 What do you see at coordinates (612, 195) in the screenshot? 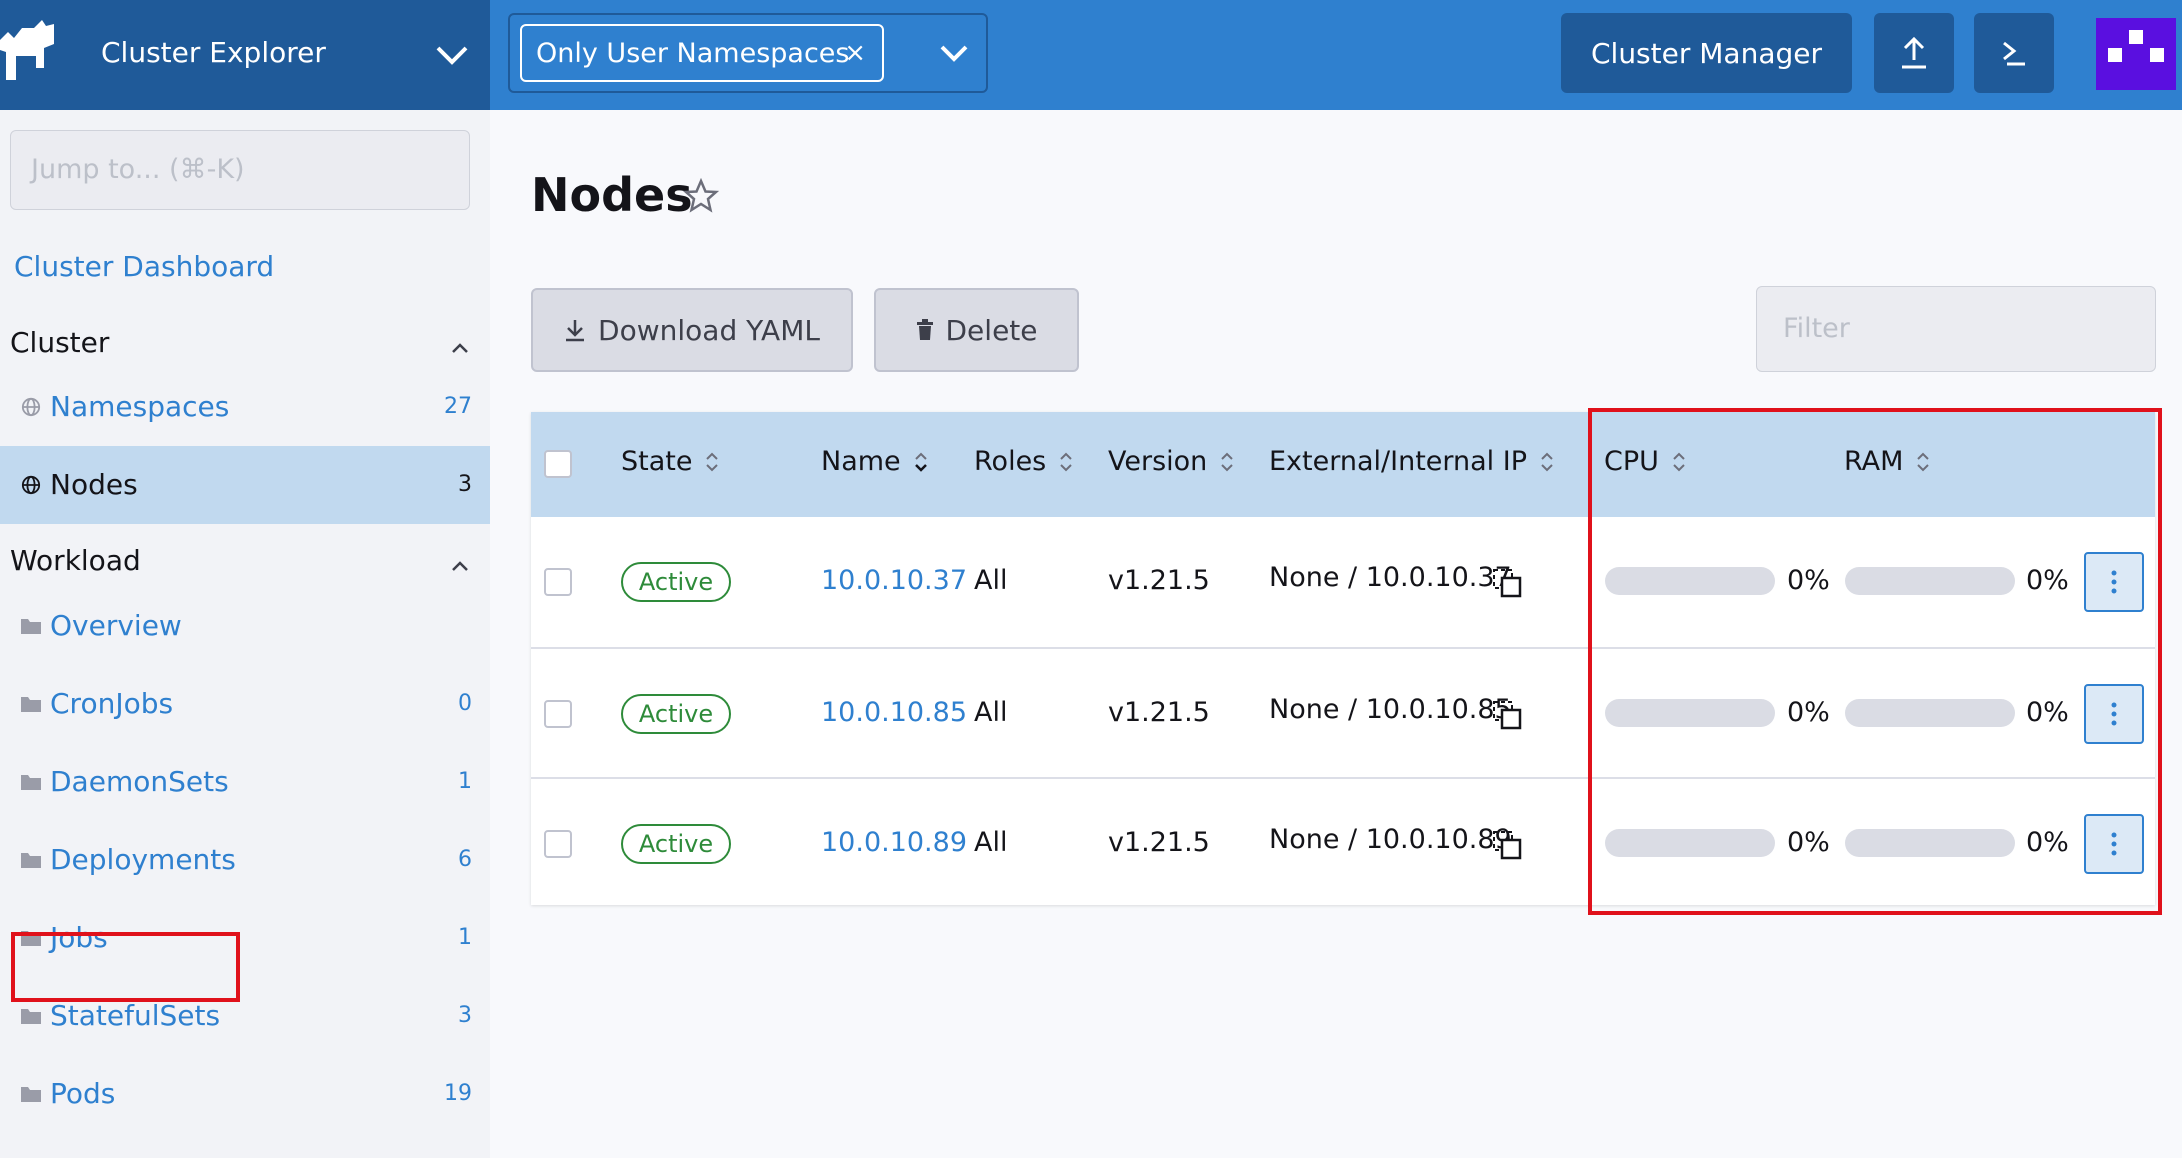
I see `page-title: Nodes` at bounding box center [612, 195].